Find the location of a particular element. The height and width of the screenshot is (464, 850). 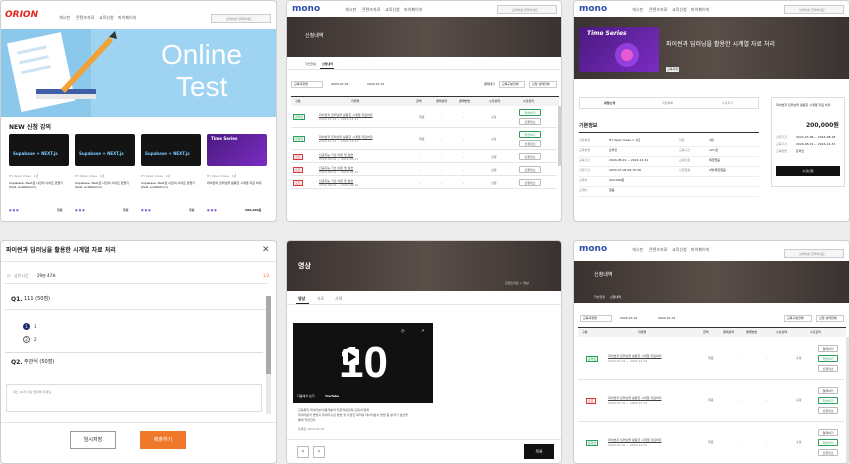

choice-1-radio: 1 is located at coordinates (26, 326).